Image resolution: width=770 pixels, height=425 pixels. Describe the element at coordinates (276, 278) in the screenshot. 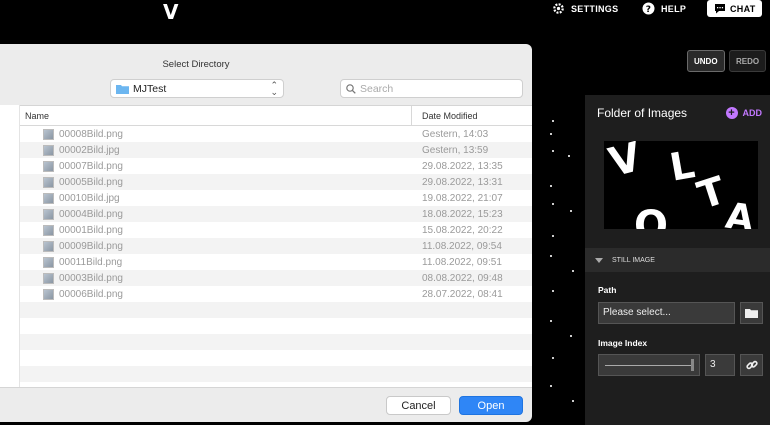

I see `list-item: 00003Bild.png 08.08.2022, 09:48` at that location.